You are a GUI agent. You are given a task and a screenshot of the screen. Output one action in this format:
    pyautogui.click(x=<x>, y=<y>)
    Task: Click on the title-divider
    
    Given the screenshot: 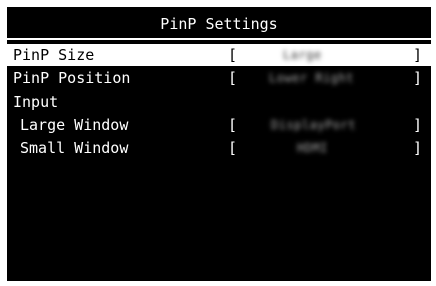 What is the action you would take?
    pyautogui.click(x=219, y=39)
    